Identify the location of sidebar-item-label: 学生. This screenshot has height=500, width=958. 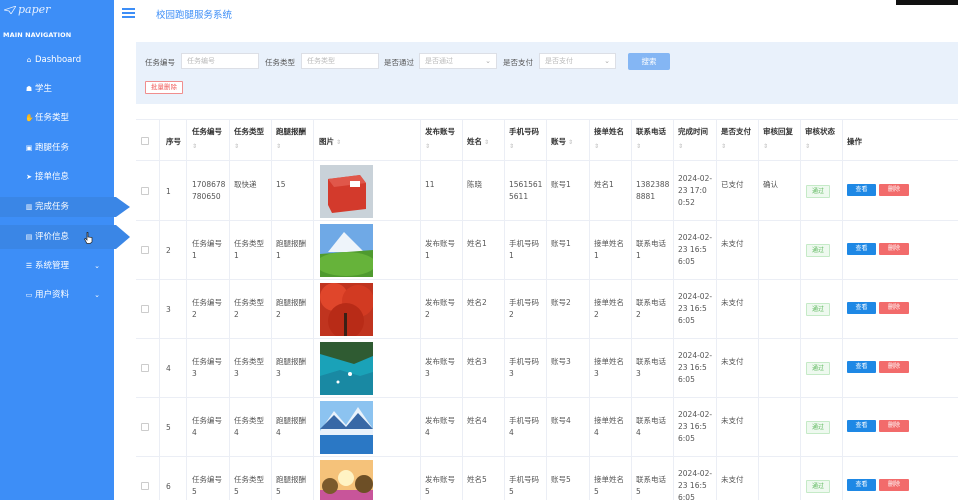
(44, 89).